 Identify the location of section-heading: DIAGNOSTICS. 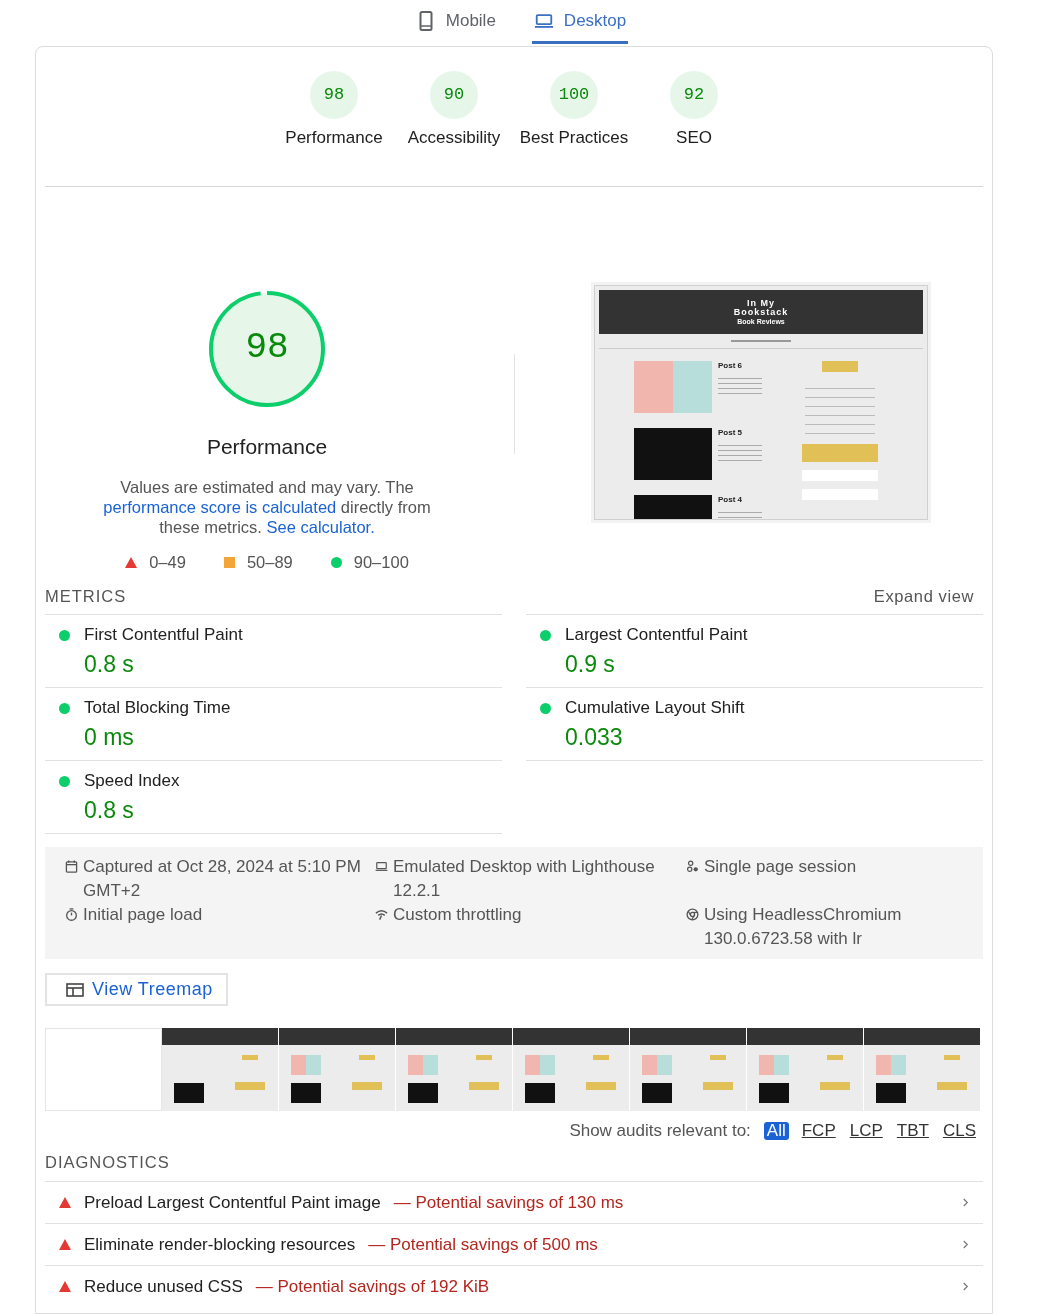
(108, 1163).